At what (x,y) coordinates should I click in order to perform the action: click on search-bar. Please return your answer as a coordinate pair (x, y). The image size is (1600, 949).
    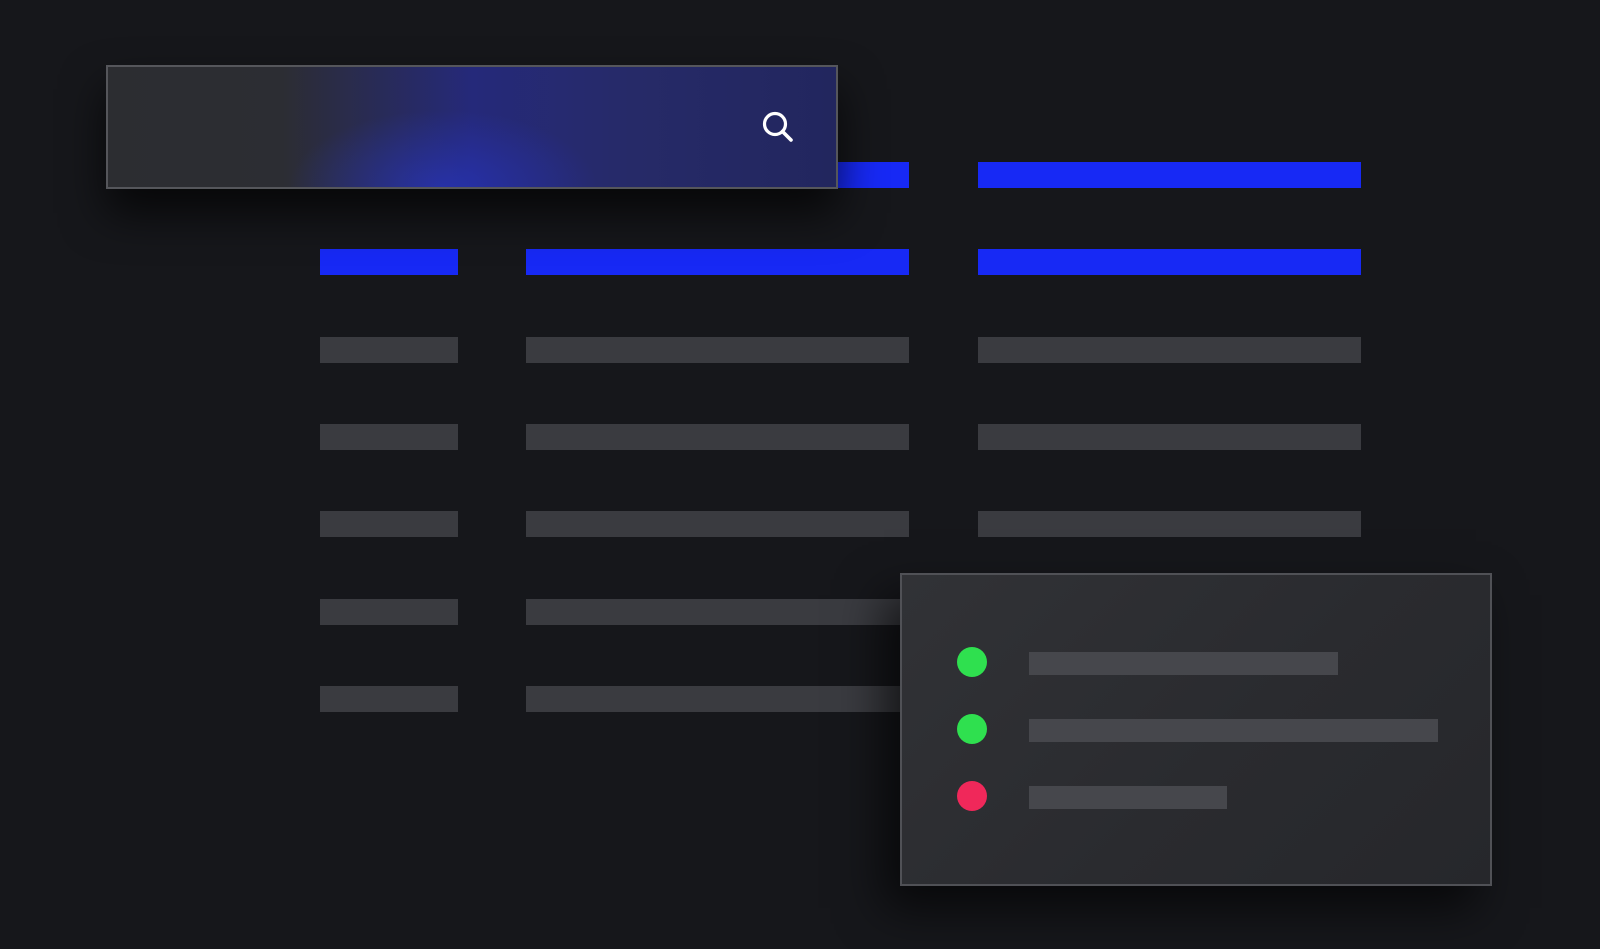
    Looking at the image, I should click on (472, 127).